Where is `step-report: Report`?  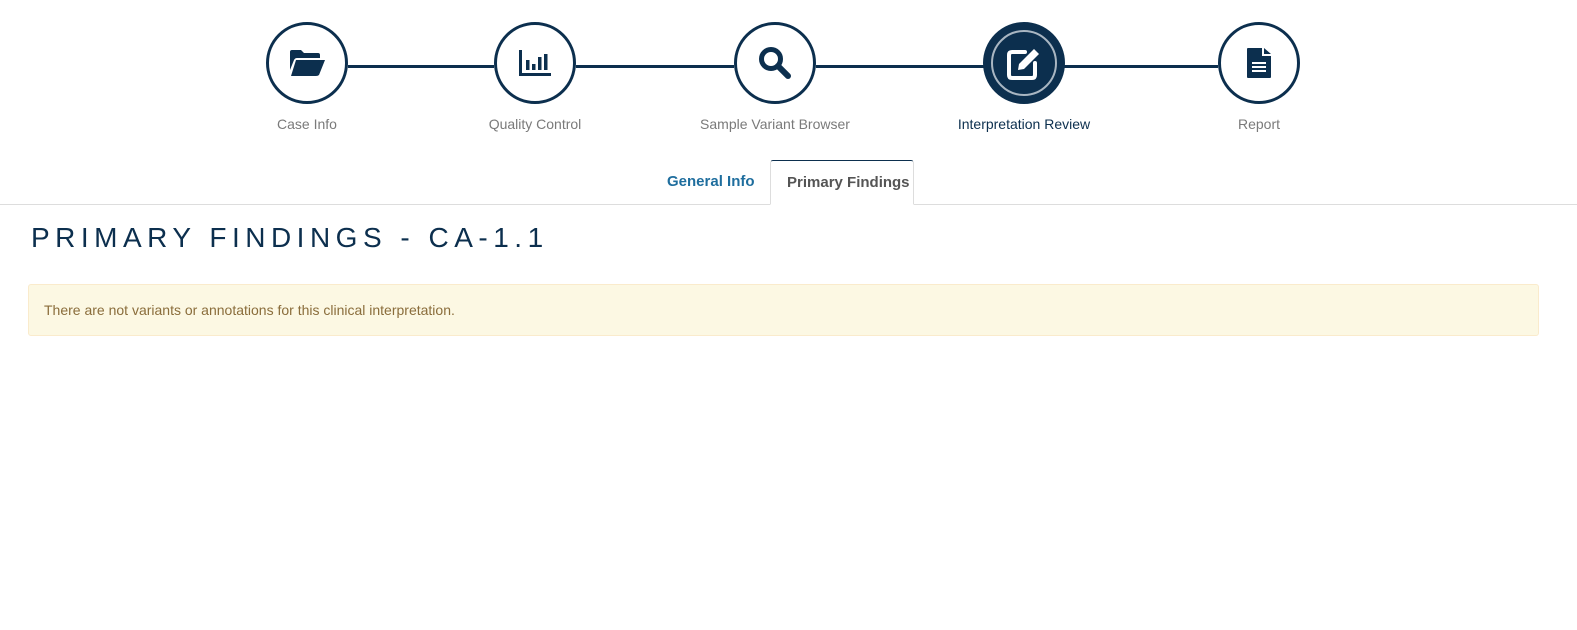
step-report: Report is located at coordinates (1259, 77).